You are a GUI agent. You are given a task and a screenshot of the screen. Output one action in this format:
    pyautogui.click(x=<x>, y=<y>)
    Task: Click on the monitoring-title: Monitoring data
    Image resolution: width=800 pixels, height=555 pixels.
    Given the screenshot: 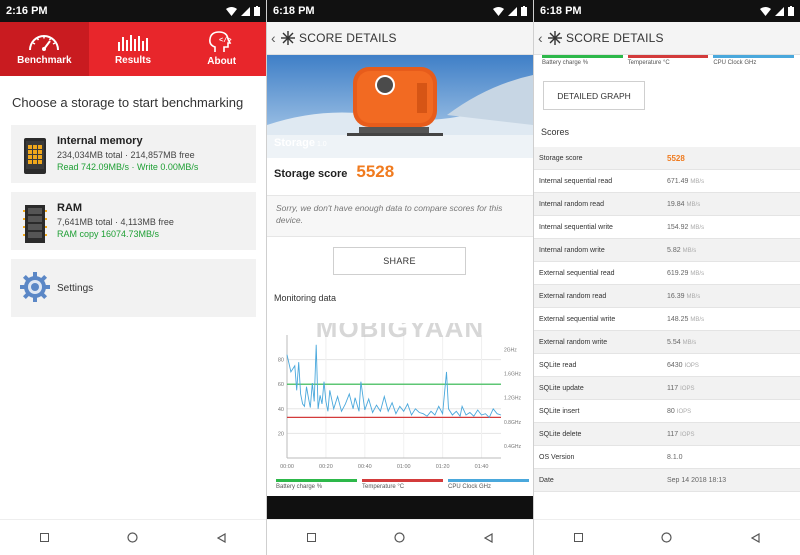 What is the action you would take?
    pyautogui.click(x=305, y=298)
    